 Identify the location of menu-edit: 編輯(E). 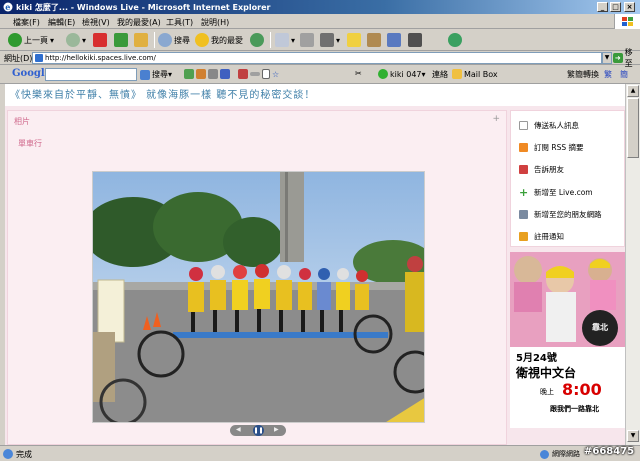
(61, 22).